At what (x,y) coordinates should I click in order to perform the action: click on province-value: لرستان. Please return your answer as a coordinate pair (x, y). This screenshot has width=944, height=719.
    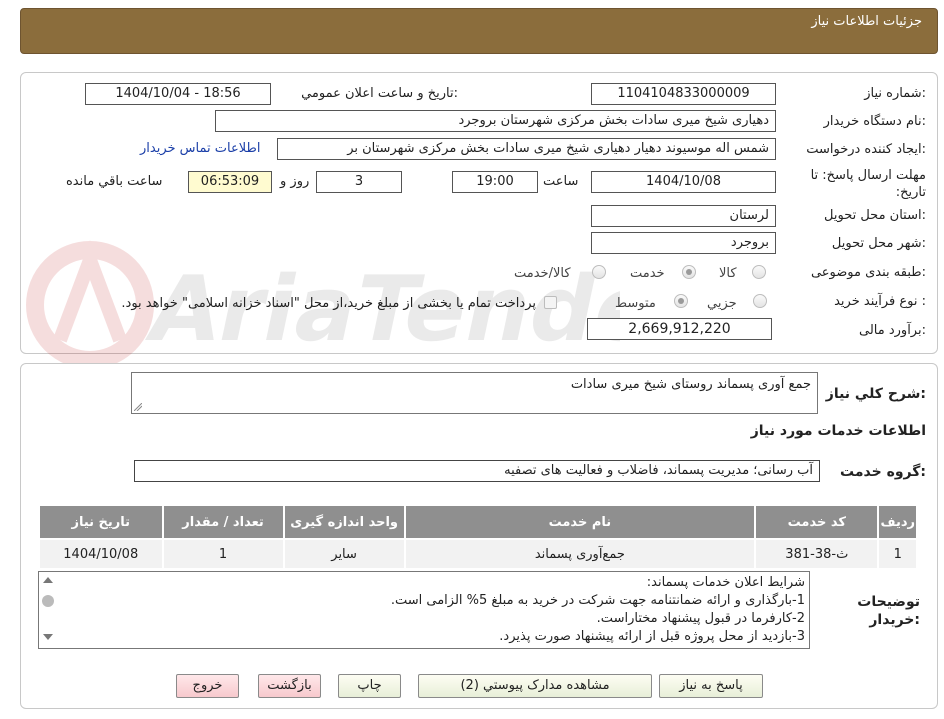
    Looking at the image, I should click on (683, 216).